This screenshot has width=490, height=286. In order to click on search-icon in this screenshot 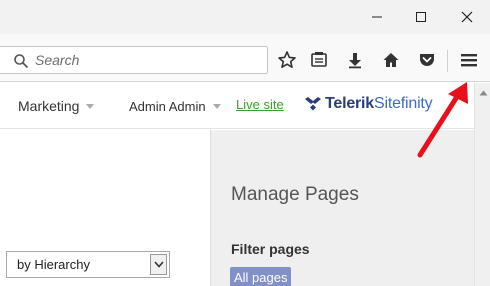, I will do `click(21, 63)`.